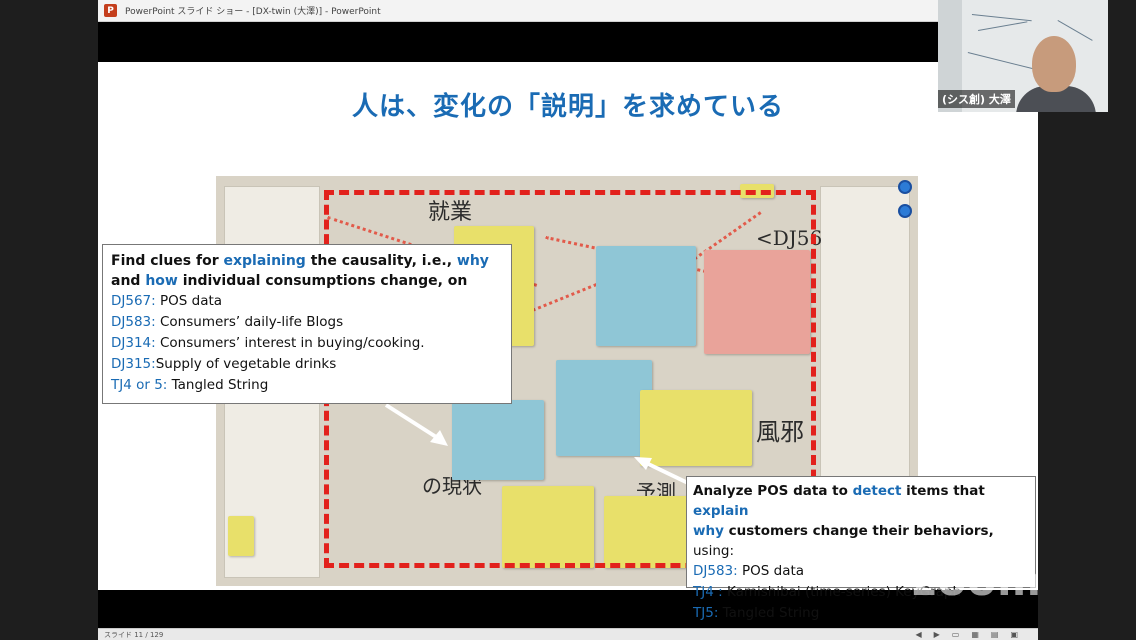 This screenshot has width=1136, height=640. What do you see at coordinates (167, 301) in the screenshot?
I see `list-item: DJ567: POS data` at bounding box center [167, 301].